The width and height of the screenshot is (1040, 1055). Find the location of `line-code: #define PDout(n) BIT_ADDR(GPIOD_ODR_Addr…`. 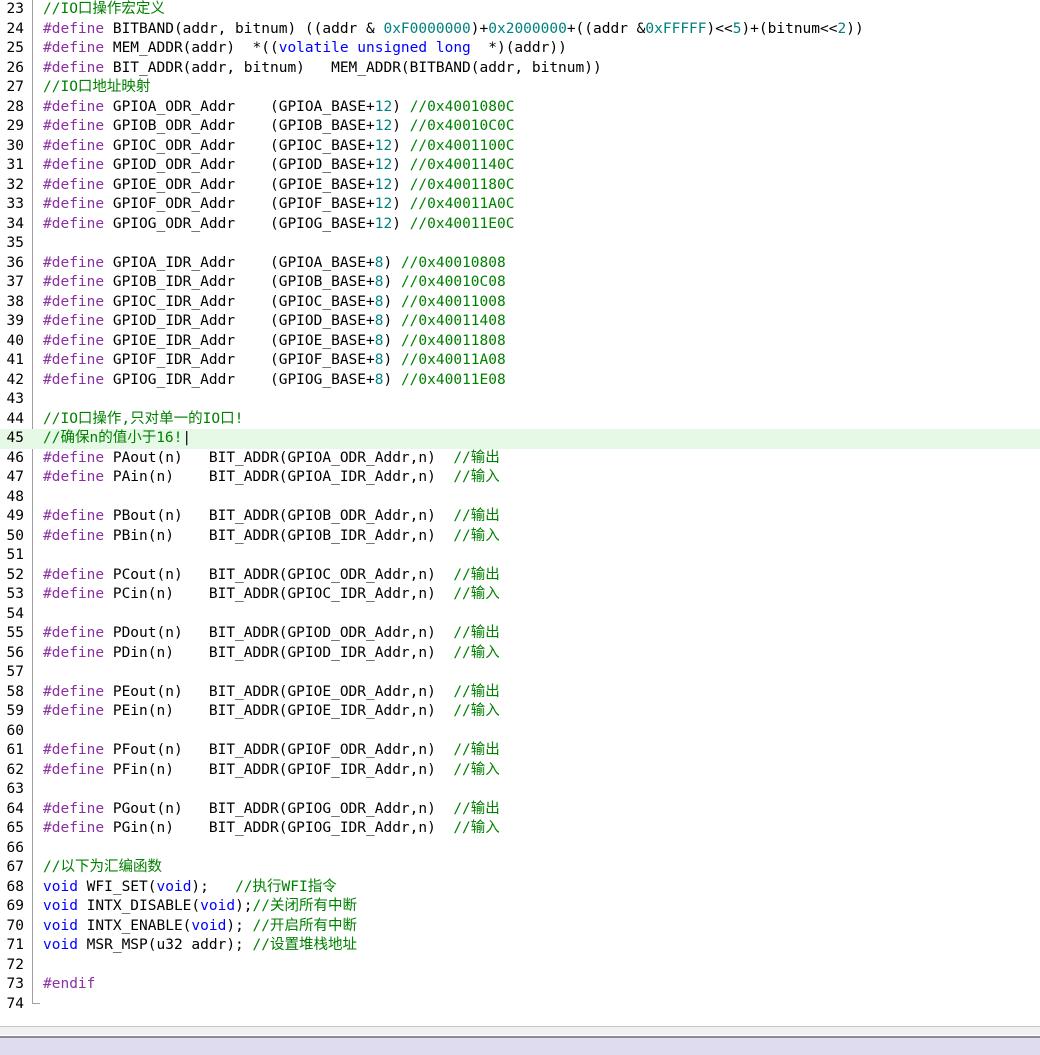

line-code: #define PDout(n) BIT_ADDR(GPIOD_ODR_Addr… is located at coordinates (271, 634).